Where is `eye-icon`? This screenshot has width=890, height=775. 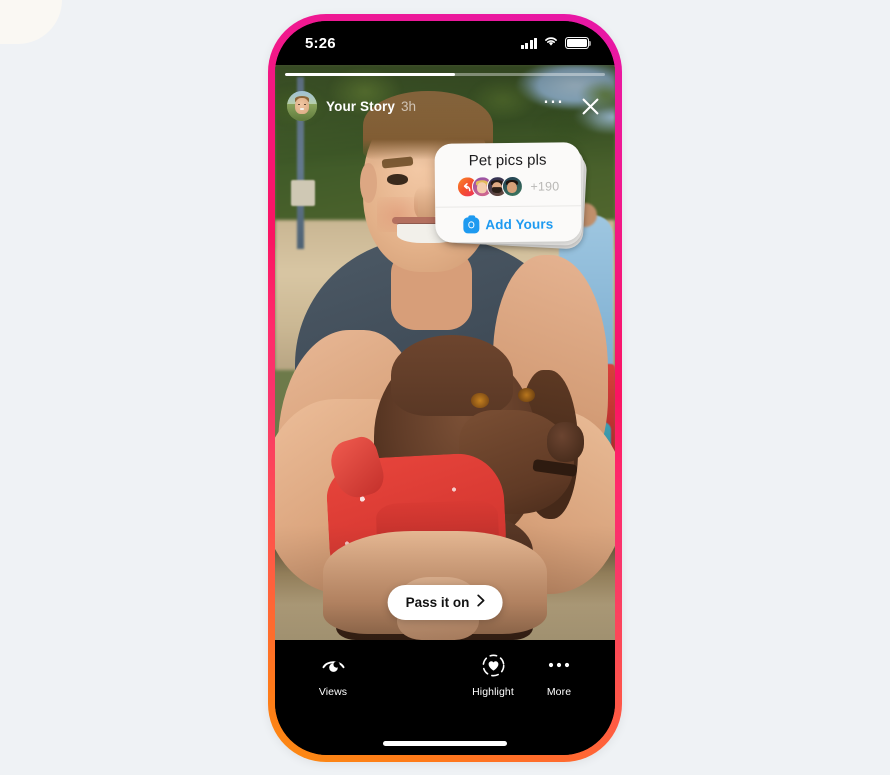
eye-icon is located at coordinates (333, 665).